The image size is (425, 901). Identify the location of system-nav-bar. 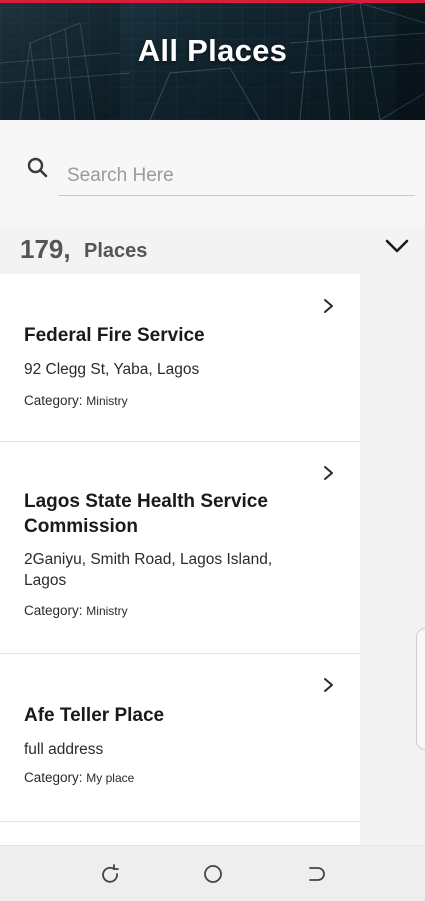
(212, 873).